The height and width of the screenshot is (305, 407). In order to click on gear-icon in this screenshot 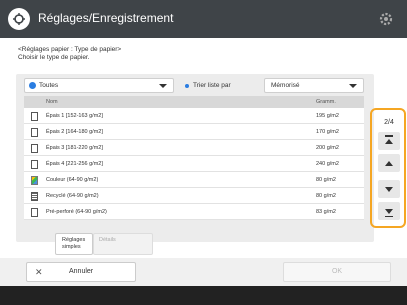, I will do `click(386, 19)`.